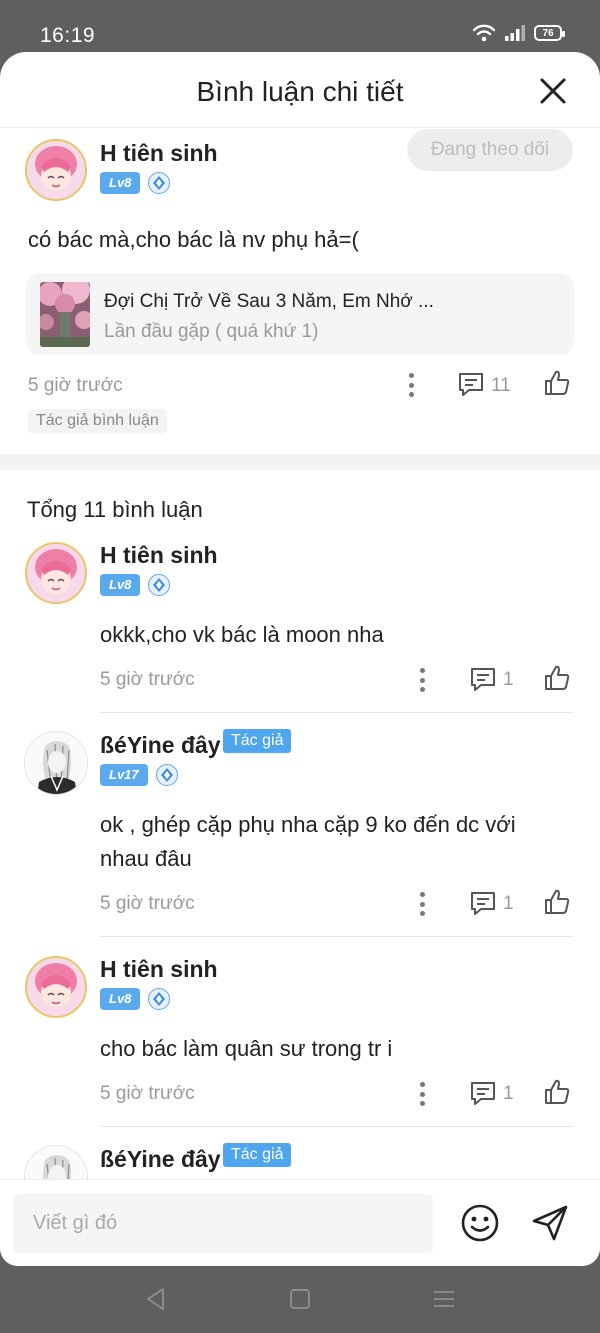 This screenshot has height=1333, width=600. Describe the element at coordinates (300, 30) in the screenshot. I see `status-bar: 16:19 76` at that location.